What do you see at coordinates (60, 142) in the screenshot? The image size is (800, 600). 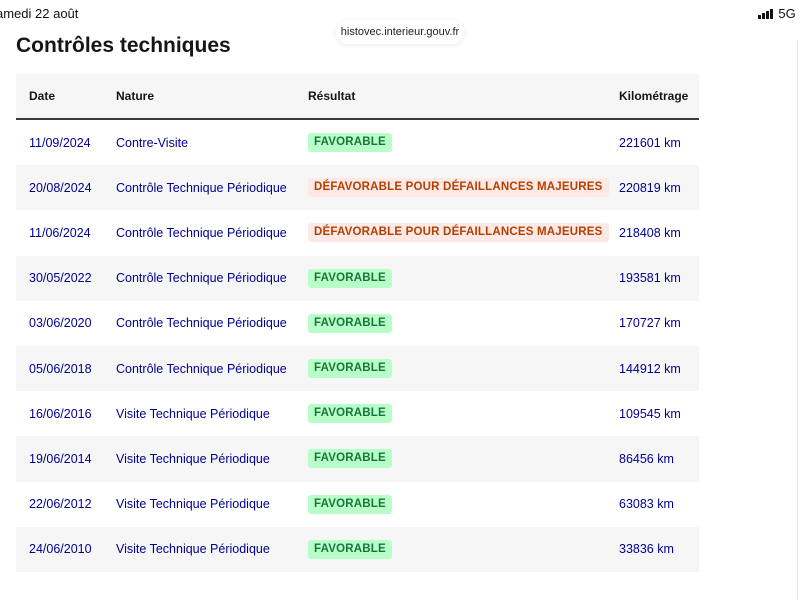 I see `cell-date: 11/09/2024` at bounding box center [60, 142].